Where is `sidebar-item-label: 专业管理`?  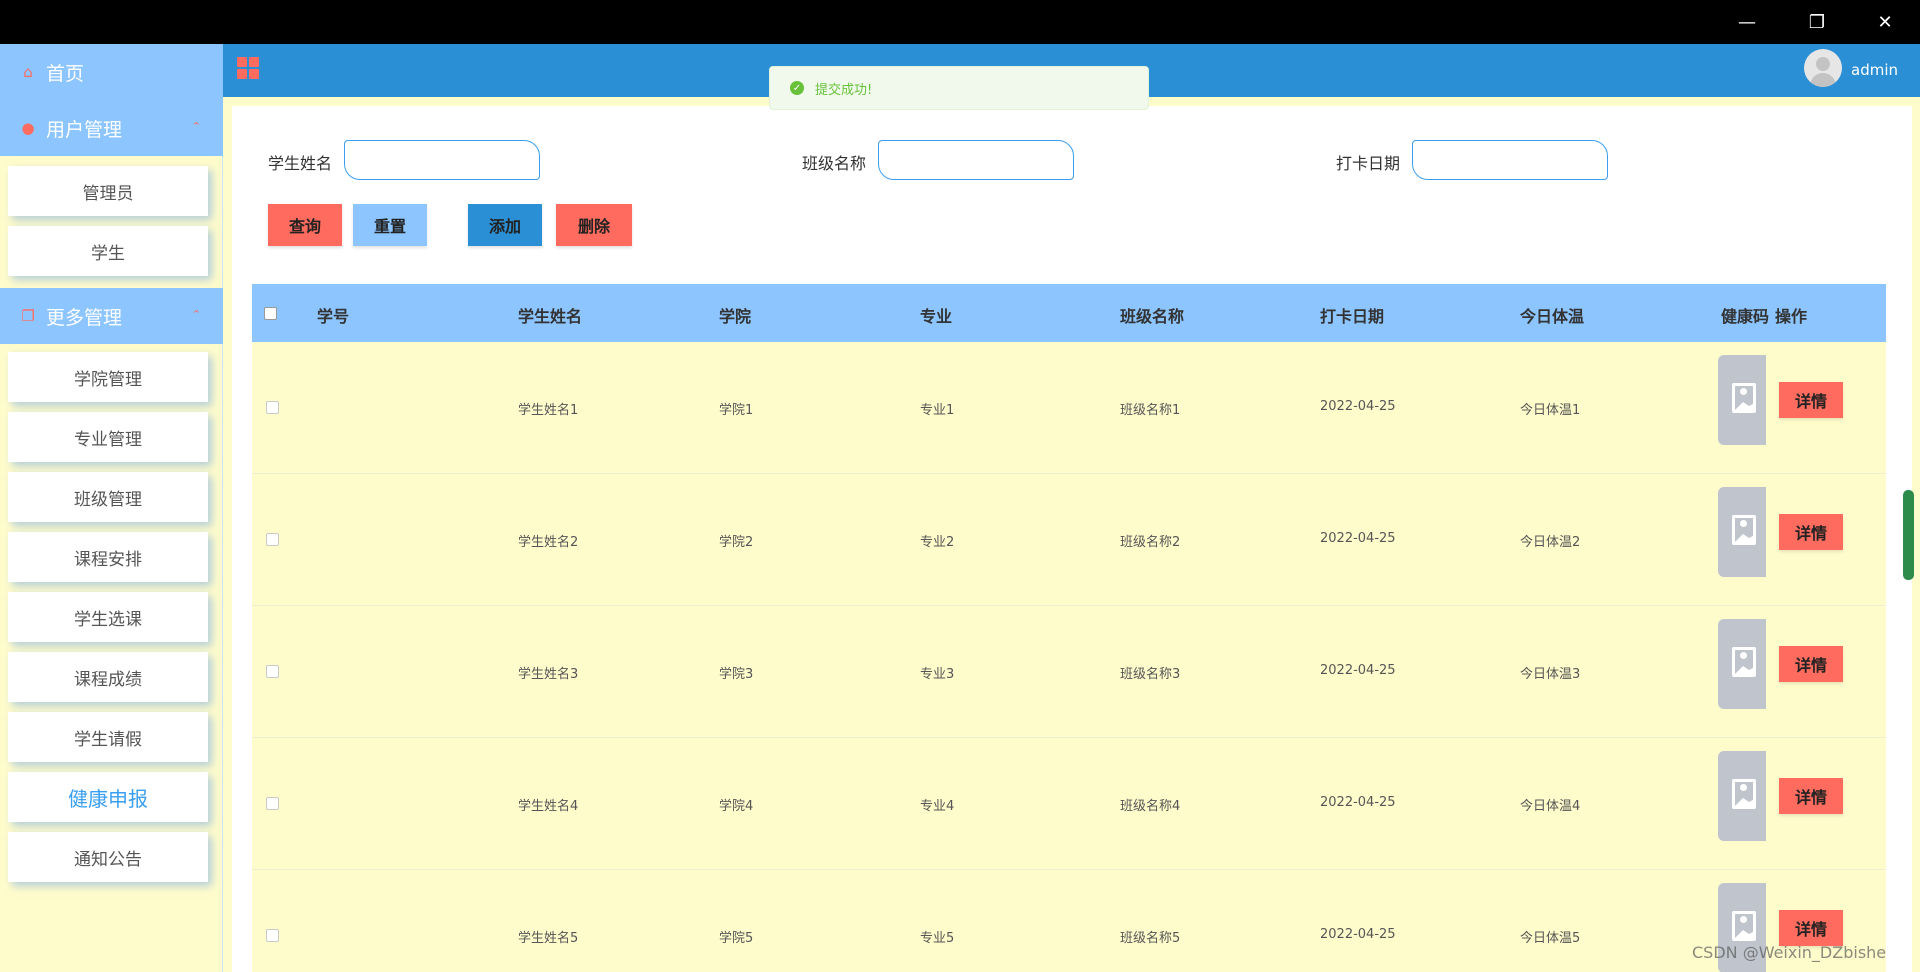
sidebar-item-label: 专业管理 is located at coordinates (108, 439).